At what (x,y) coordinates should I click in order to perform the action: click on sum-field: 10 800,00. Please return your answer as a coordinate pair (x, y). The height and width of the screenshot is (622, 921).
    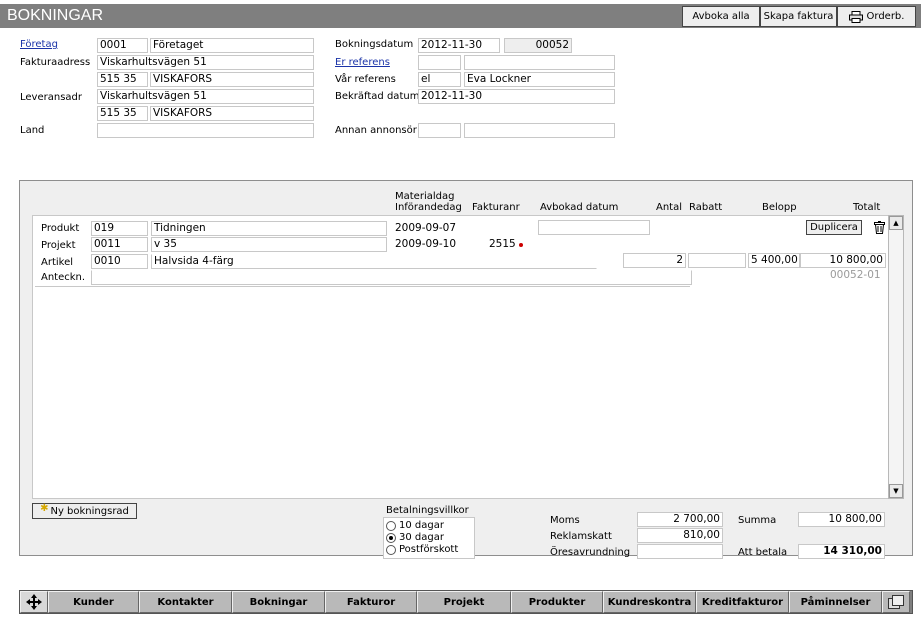
    Looking at the image, I should click on (841, 519).